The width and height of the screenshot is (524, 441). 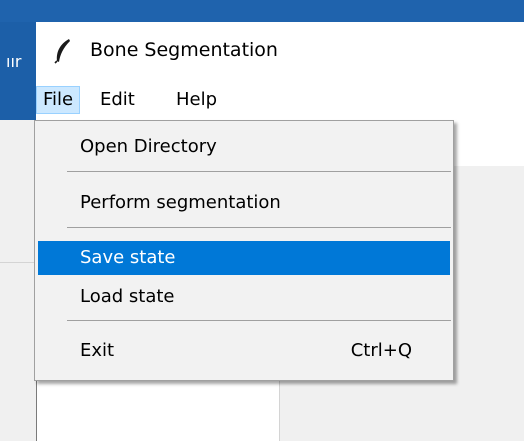 What do you see at coordinates (127, 296) in the screenshot?
I see `menu-item-label: Load state` at bounding box center [127, 296].